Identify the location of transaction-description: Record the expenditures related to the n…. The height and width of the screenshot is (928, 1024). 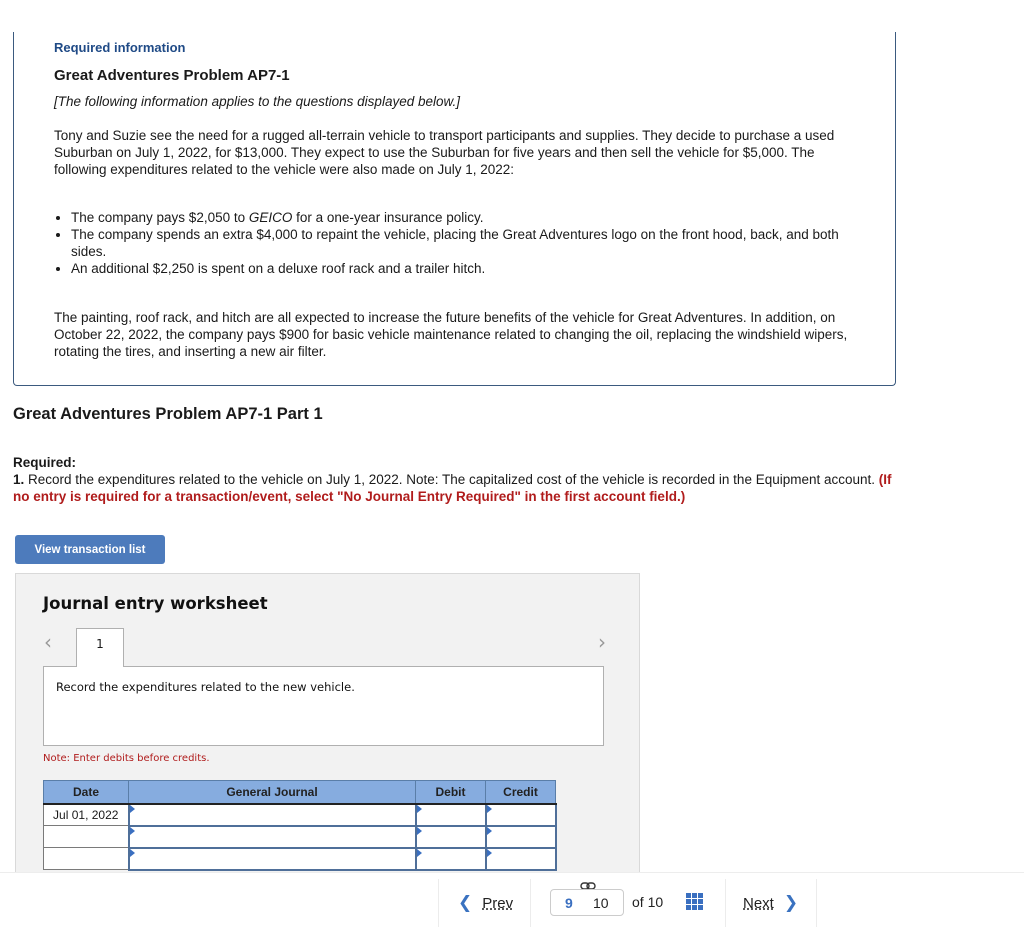
(323, 706).